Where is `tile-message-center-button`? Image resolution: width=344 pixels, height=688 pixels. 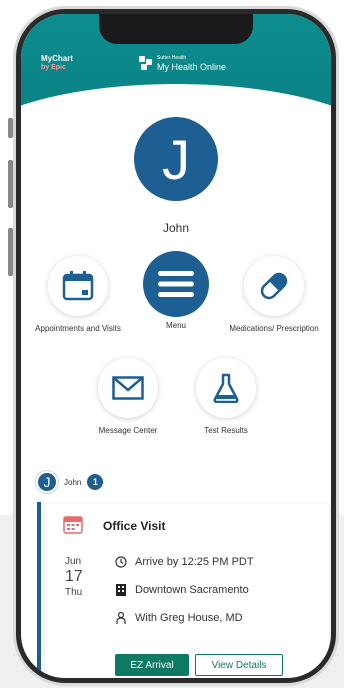 tile-message-center-button is located at coordinates (128, 388).